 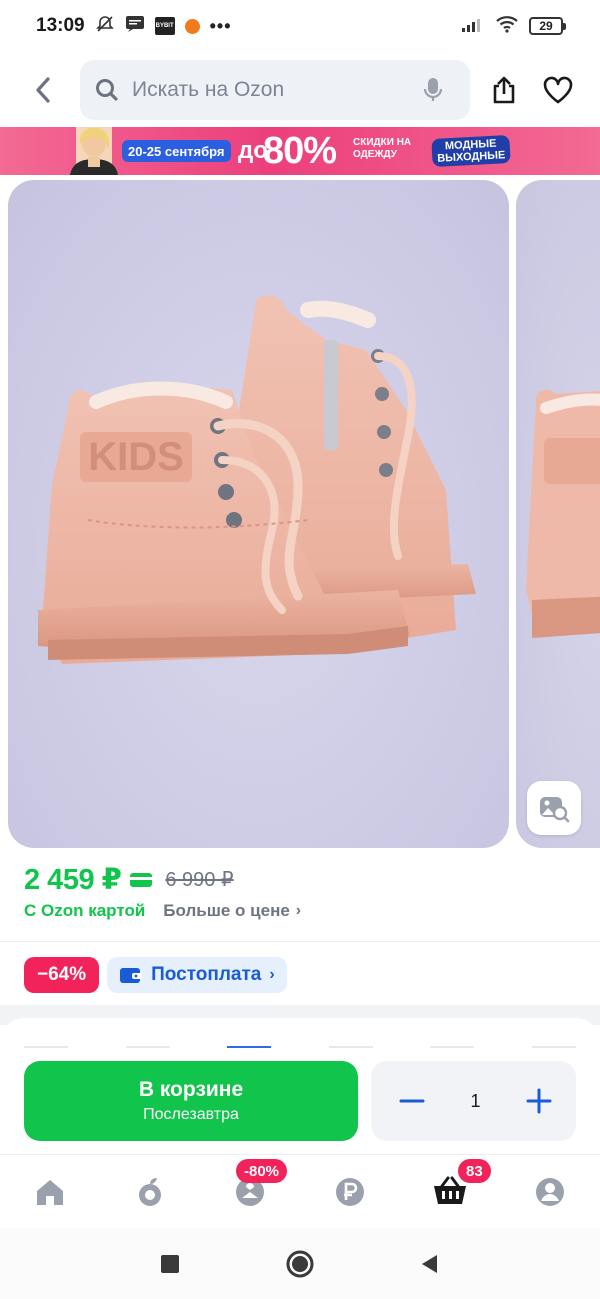 I want to click on app-icon: BYBIT, so click(x=164, y=26).